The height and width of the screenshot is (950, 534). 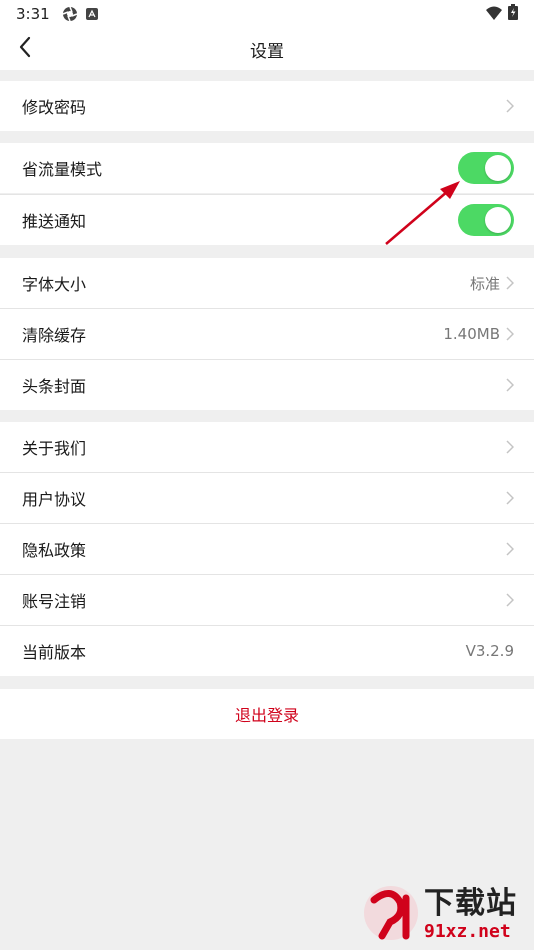 What do you see at coordinates (267, 14) in the screenshot?
I see `status-bar: 3:31` at bounding box center [267, 14].